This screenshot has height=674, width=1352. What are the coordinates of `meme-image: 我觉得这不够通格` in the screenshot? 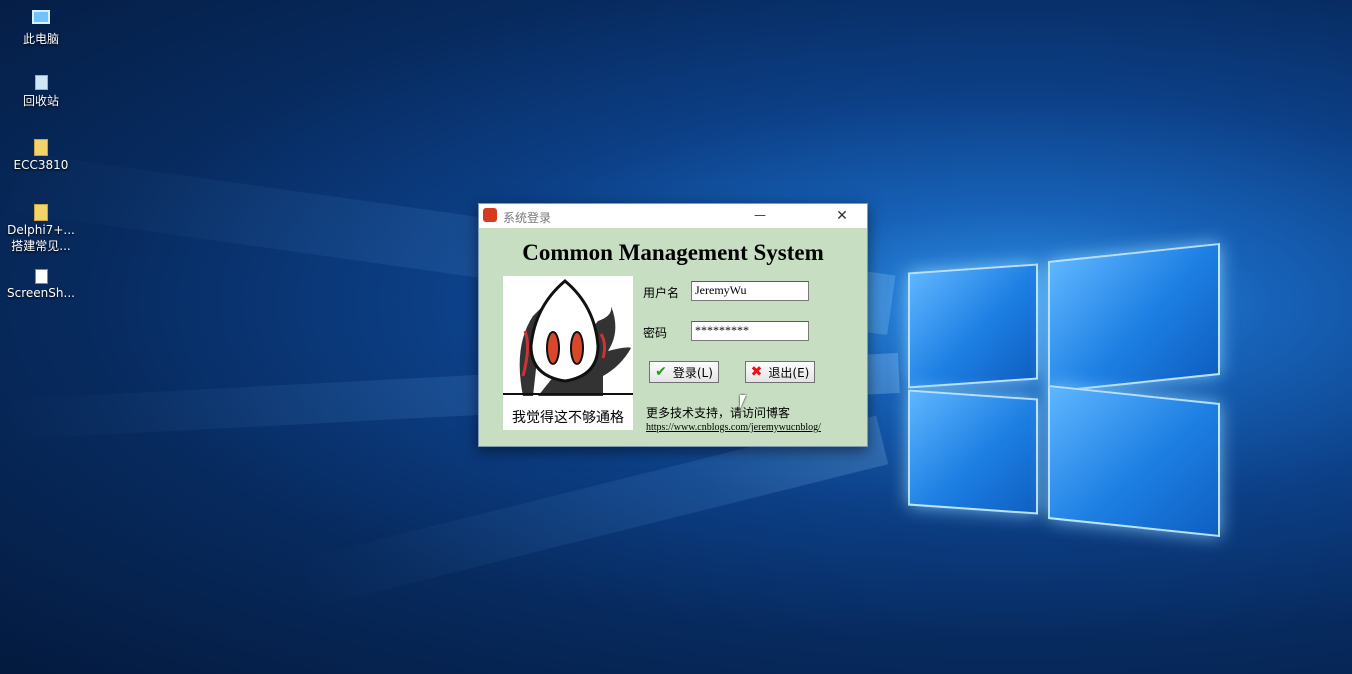 It's located at (568, 353).